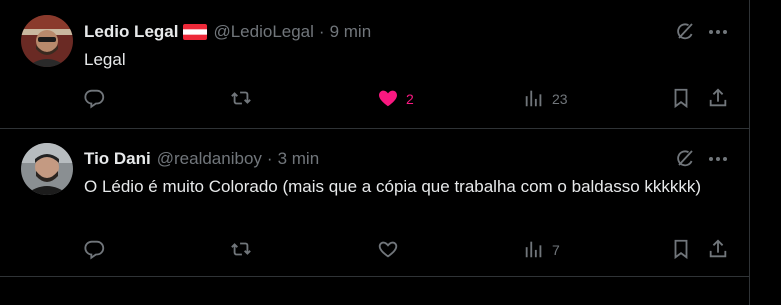 The width and height of the screenshot is (781, 305). Describe the element at coordinates (375, 250) in the screenshot. I see `tweet-actions: 7` at that location.